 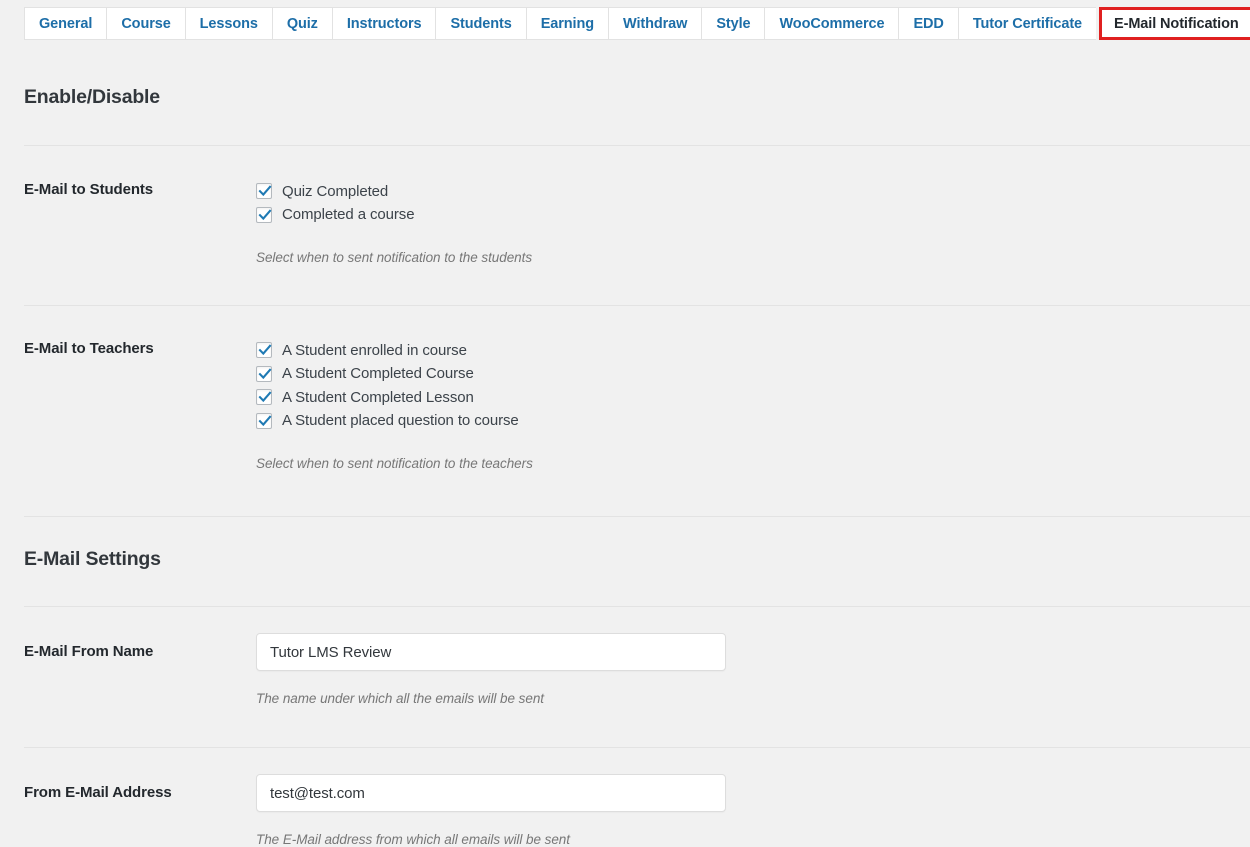 What do you see at coordinates (92, 97) in the screenshot?
I see `section-heading-enable-disable: Enable/Disable` at bounding box center [92, 97].